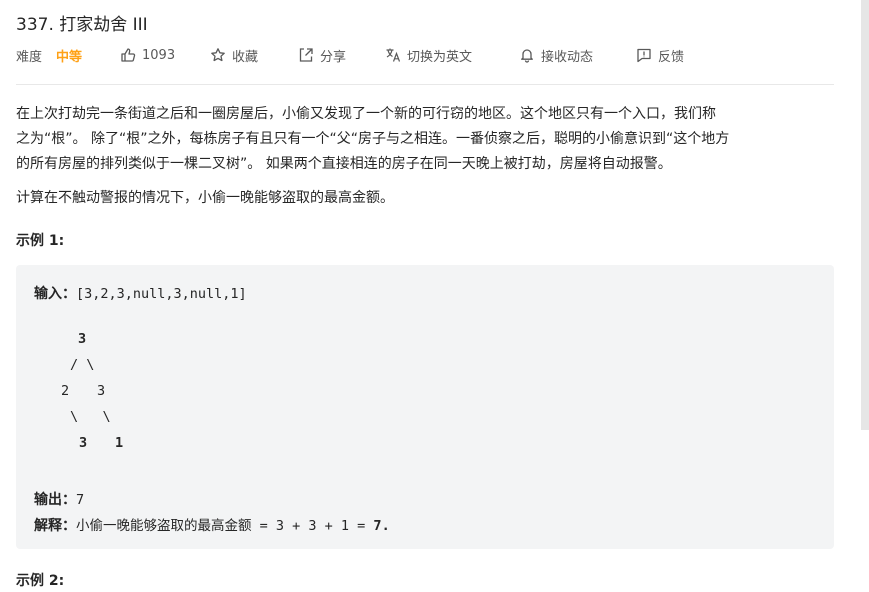 The image size is (869, 592). I want to click on difficulty-value: 中等, so click(69, 57).